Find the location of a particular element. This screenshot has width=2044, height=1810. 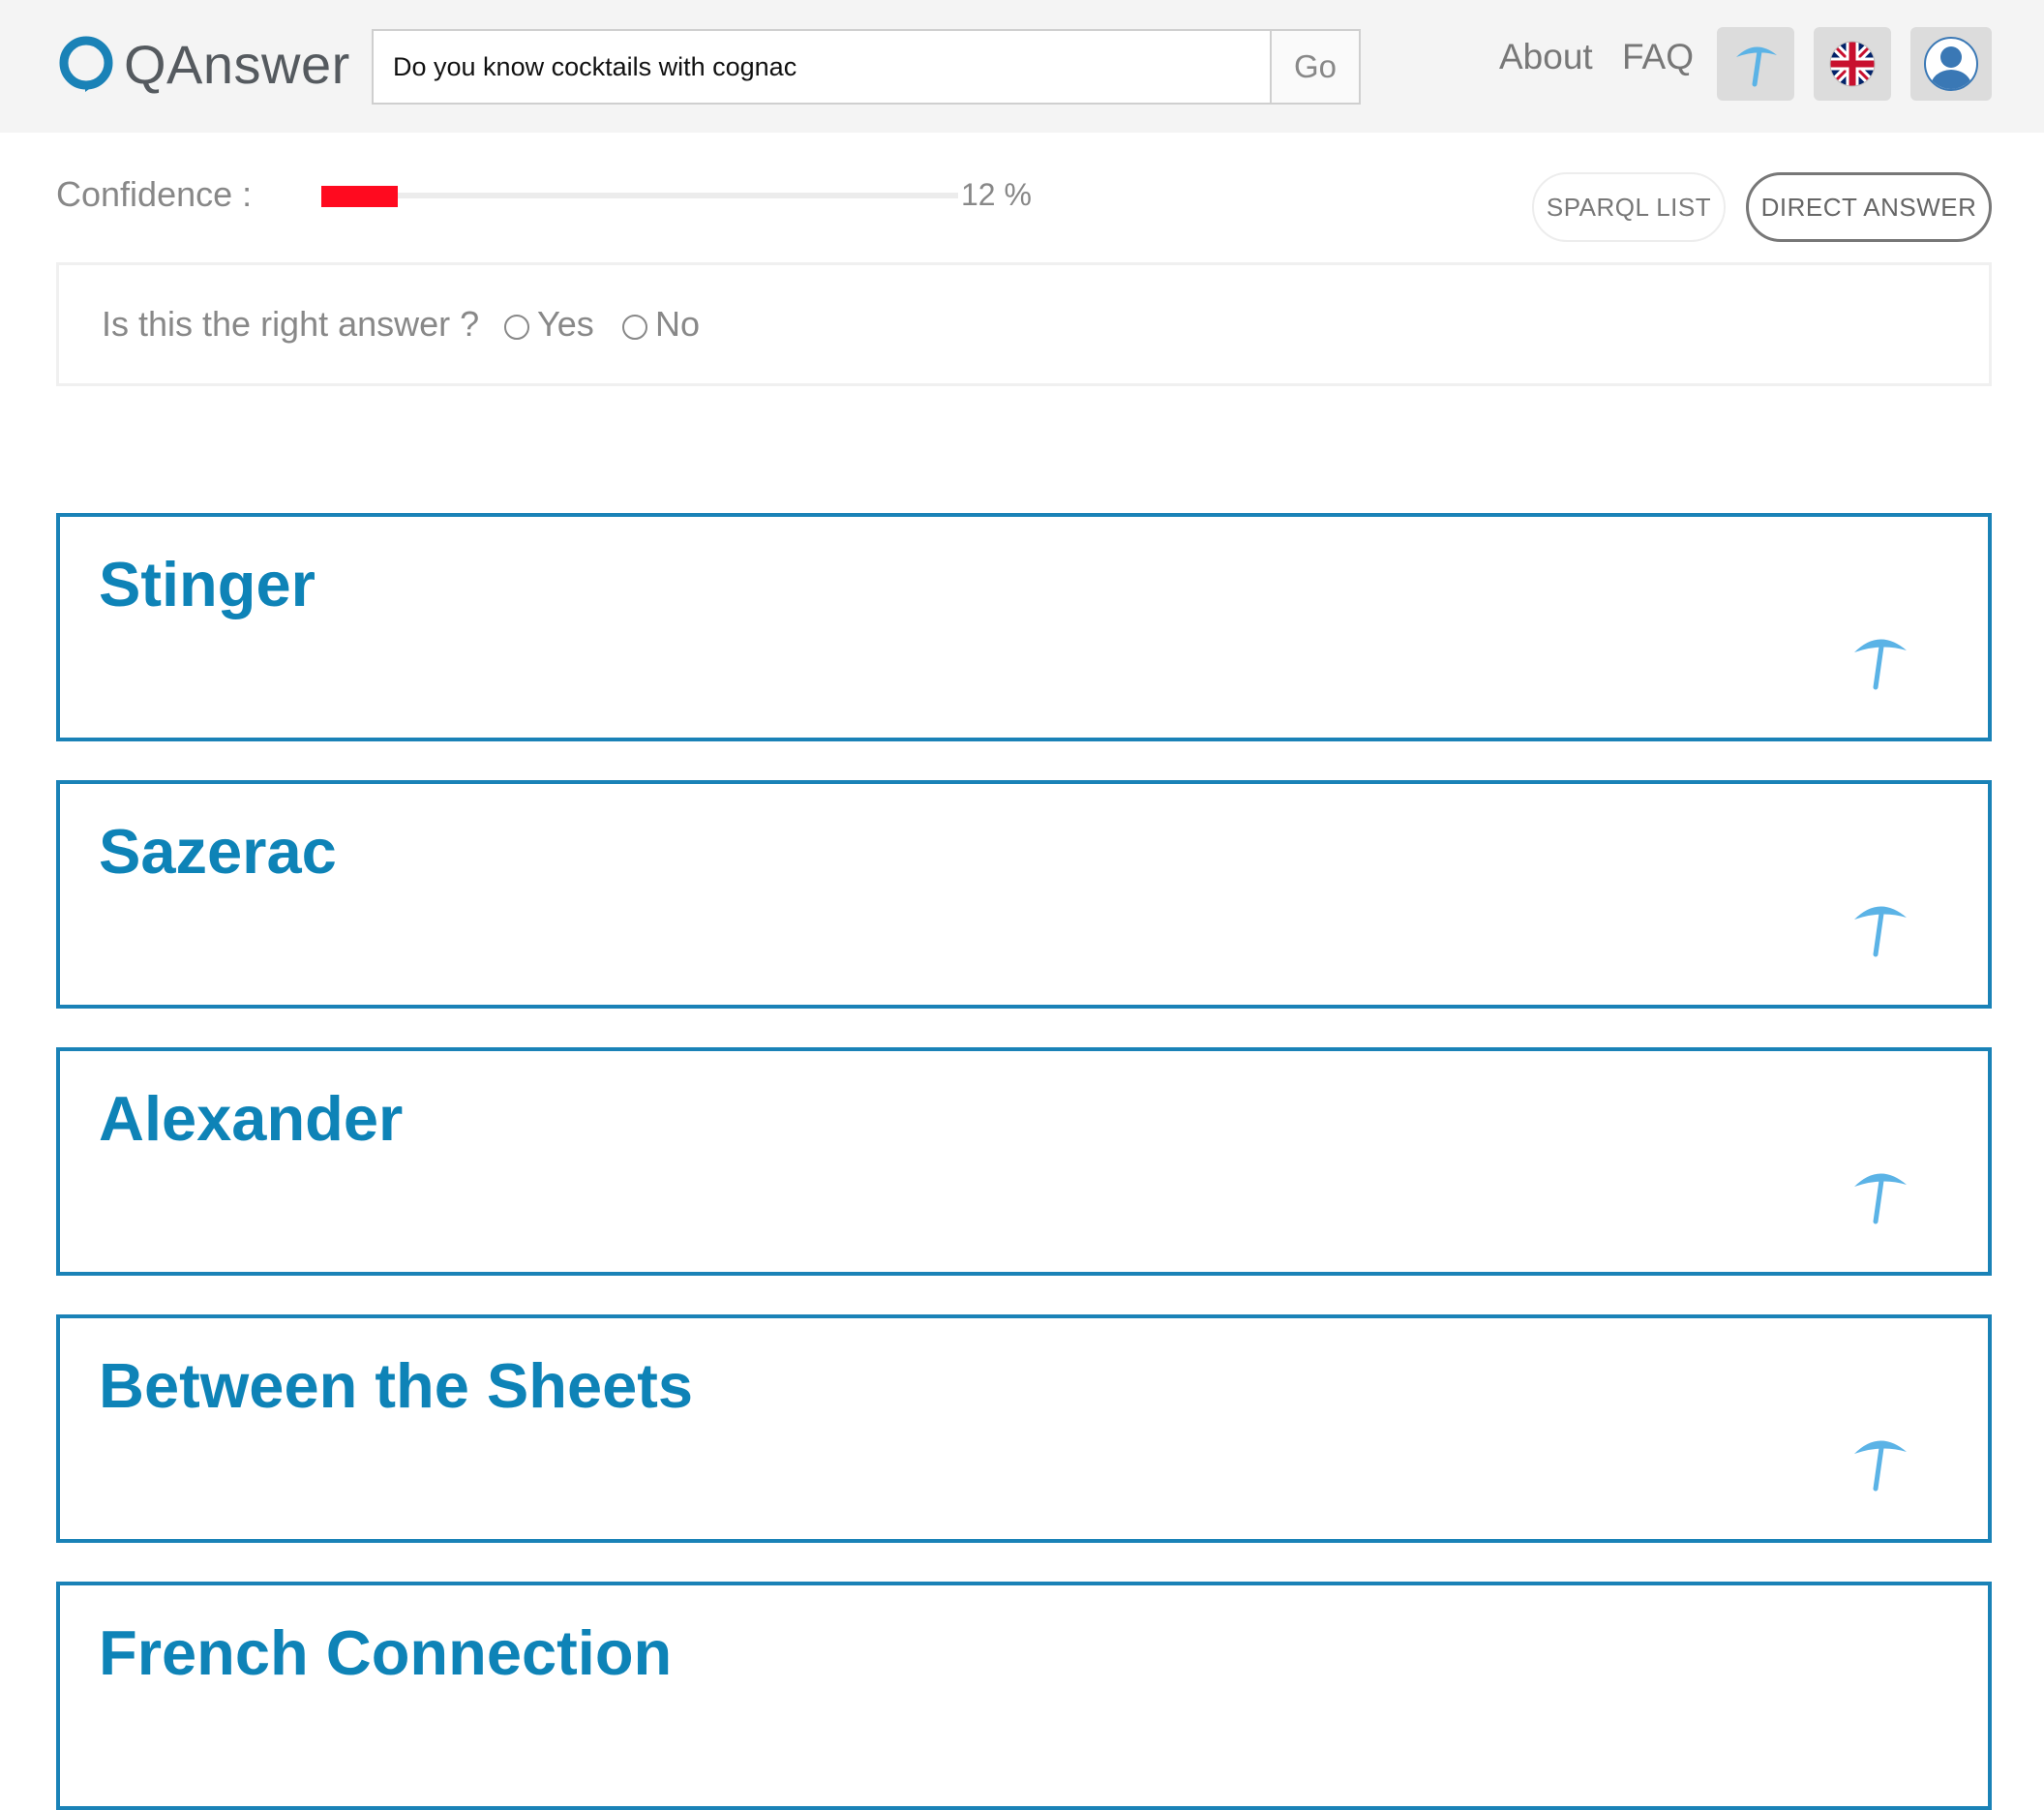

logo-q-icon is located at coordinates (86, 64).